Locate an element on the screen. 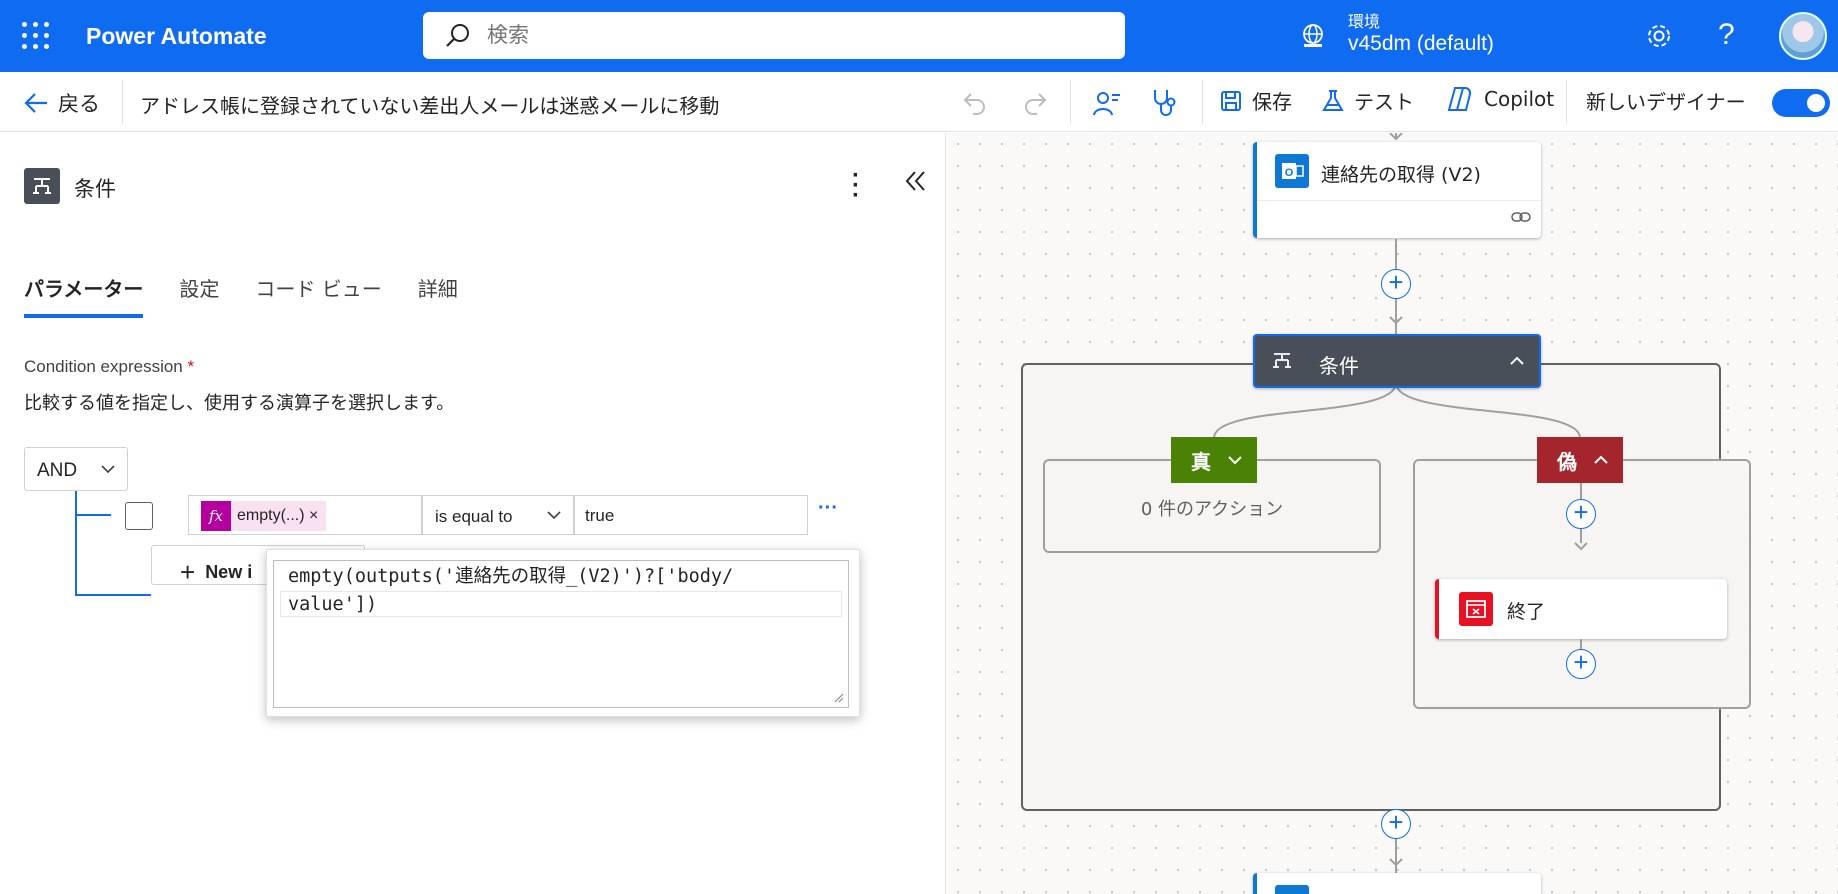 The width and height of the screenshot is (1838, 894). more-options-icon: · · · is located at coordinates (856, 186).